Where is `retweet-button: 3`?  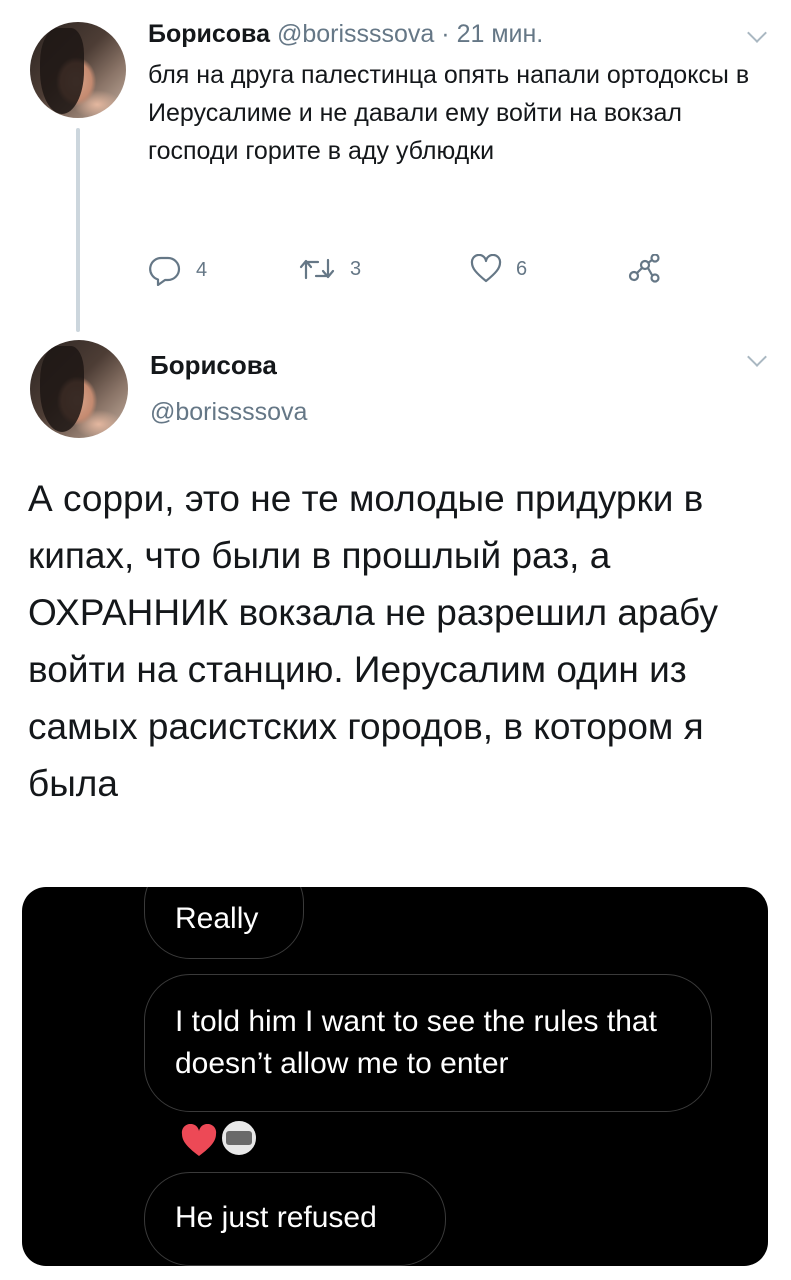 retweet-button: 3 is located at coordinates (329, 269).